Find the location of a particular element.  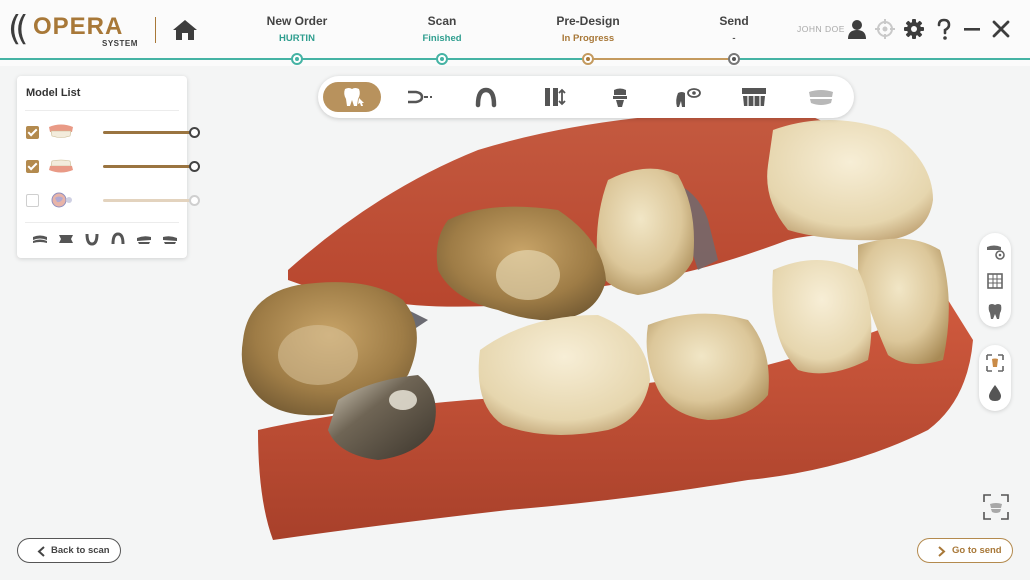

progress-track-pending is located at coordinates (661, 59).